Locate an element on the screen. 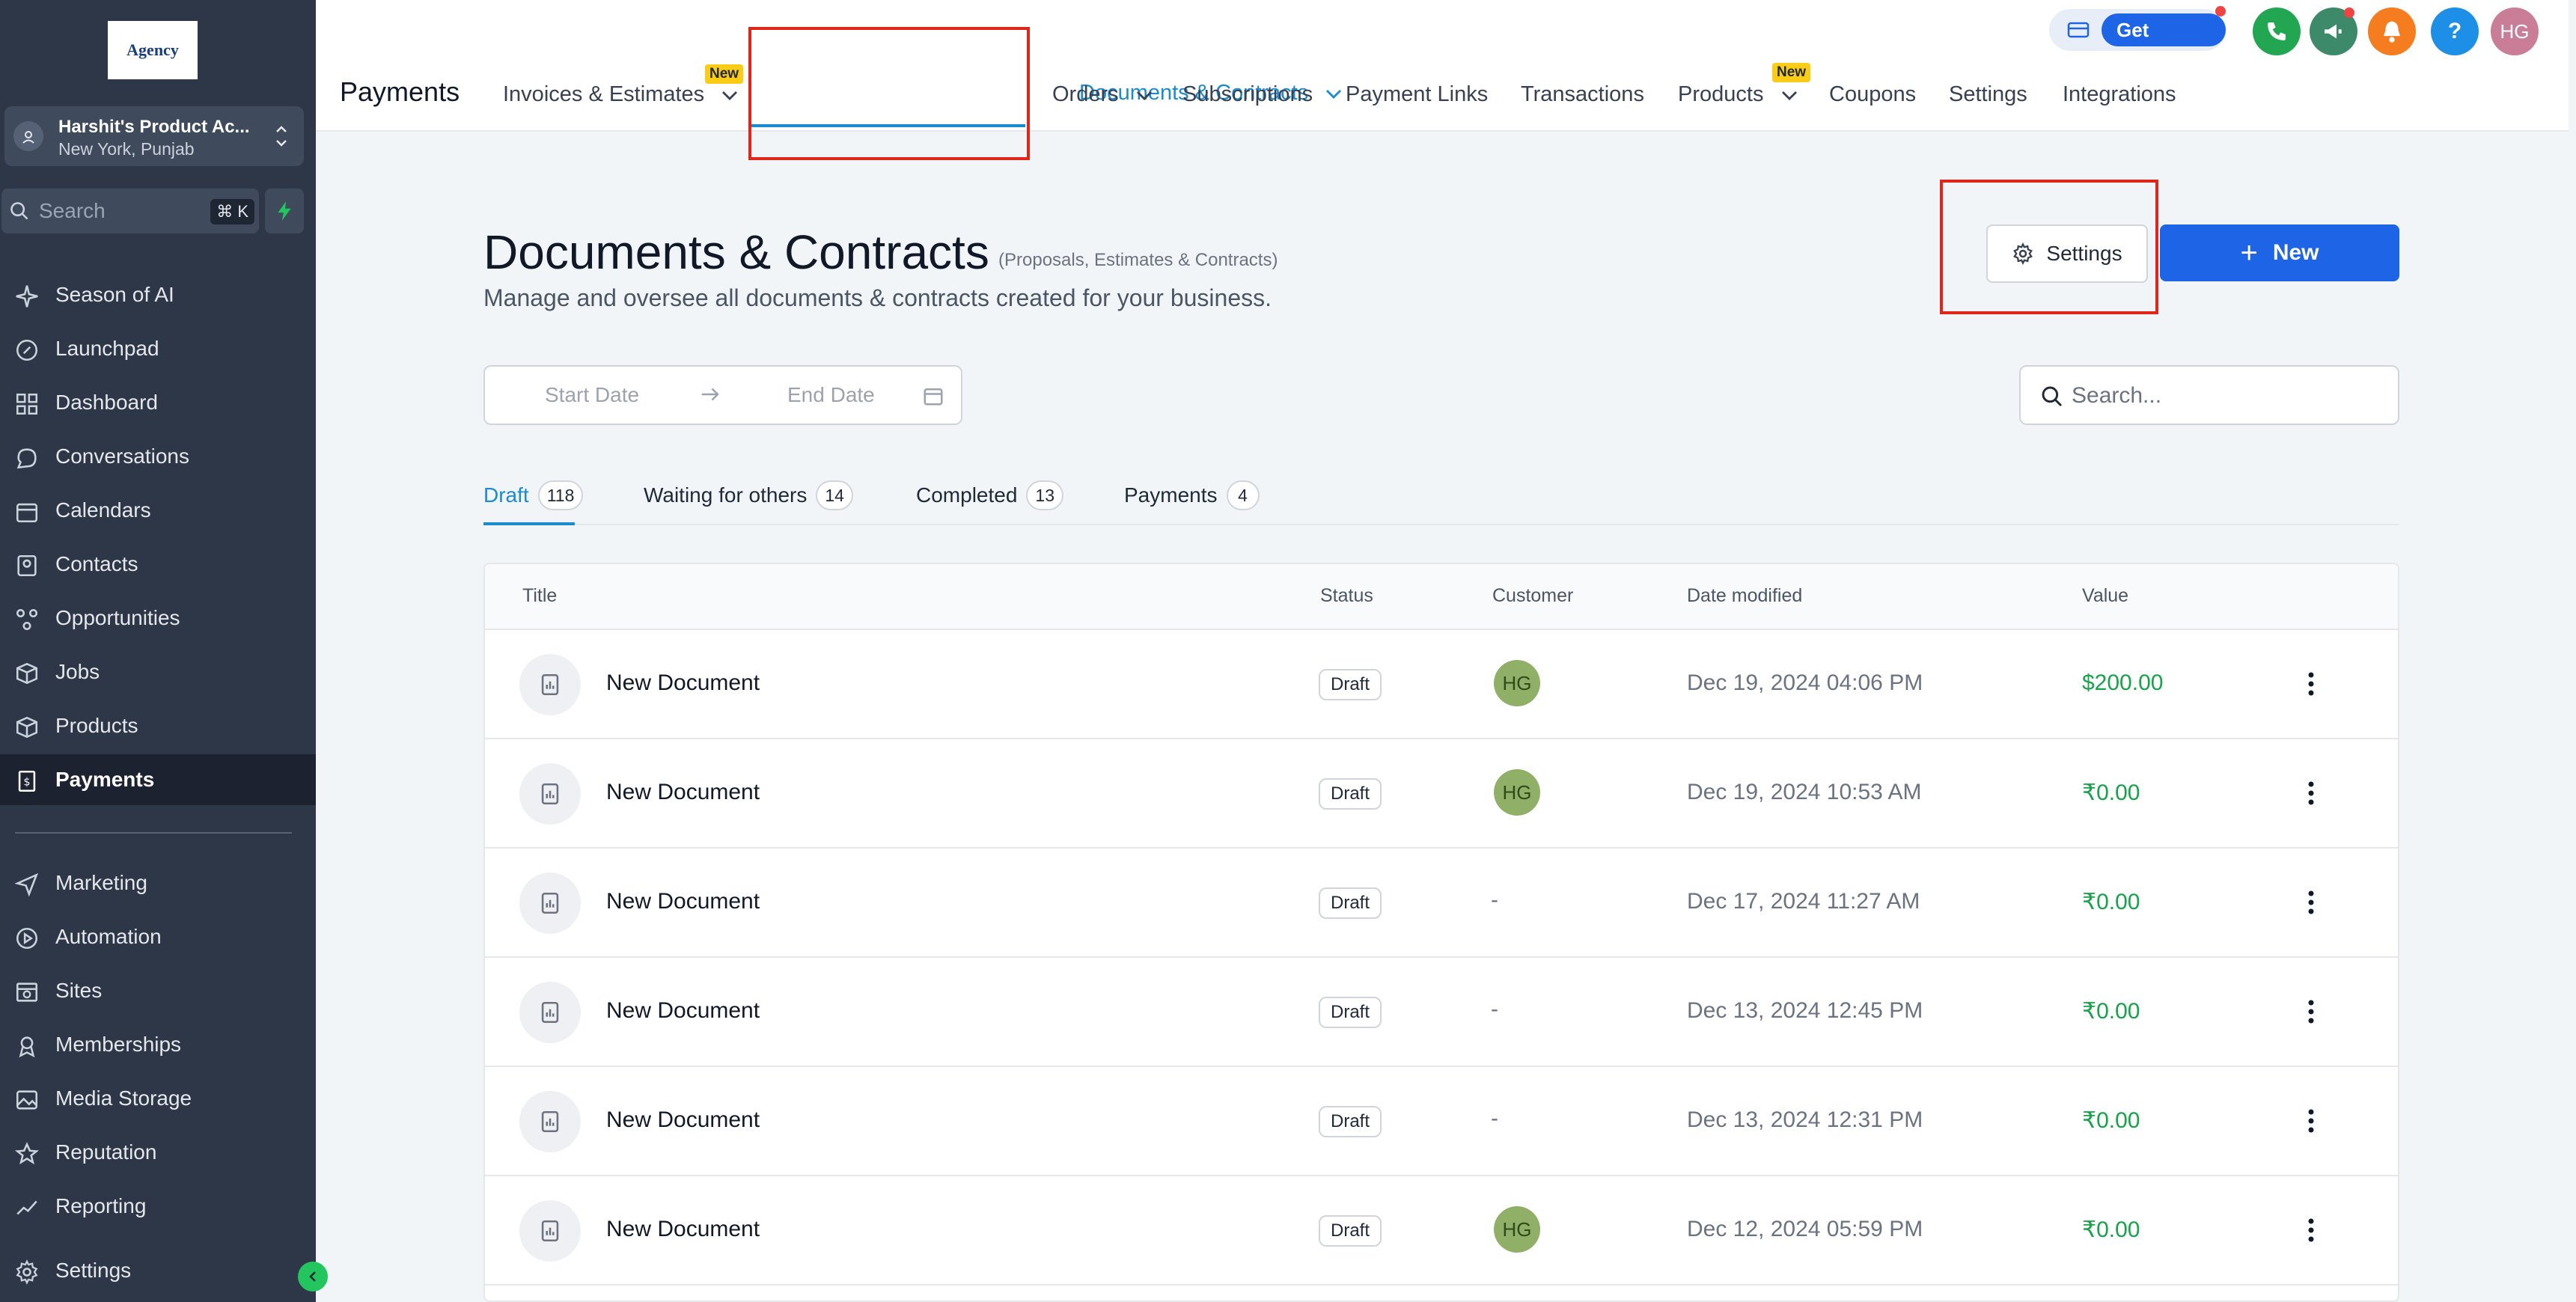  settings-button: Settings is located at coordinates (2067, 254).